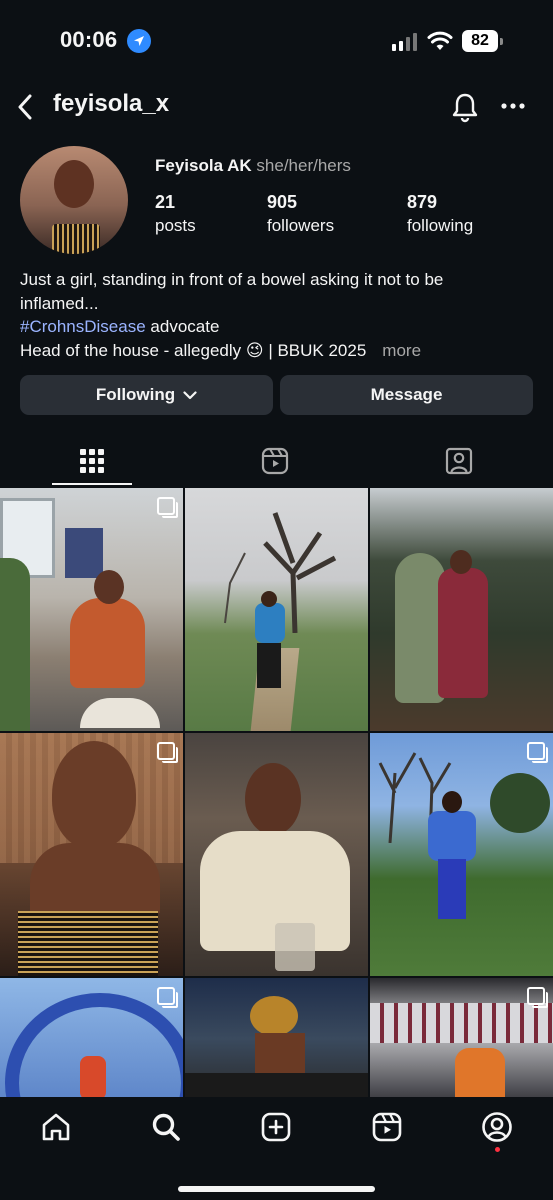 The width and height of the screenshot is (553, 1200). Describe the element at coordinates (253, 166) in the screenshot. I see `display-name-line: Feyisola AK she/her/hers` at that location.